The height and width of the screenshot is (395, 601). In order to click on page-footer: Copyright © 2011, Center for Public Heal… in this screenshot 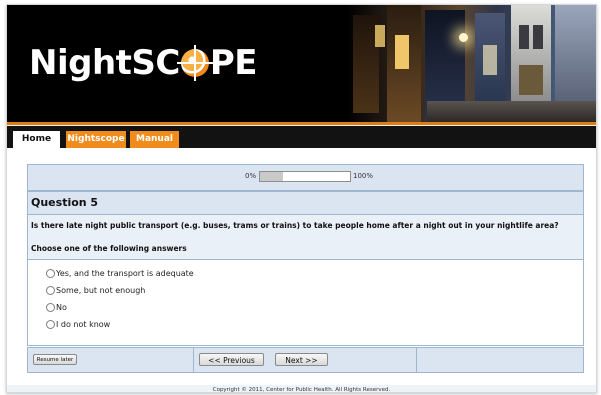, I will do `click(301, 389)`.